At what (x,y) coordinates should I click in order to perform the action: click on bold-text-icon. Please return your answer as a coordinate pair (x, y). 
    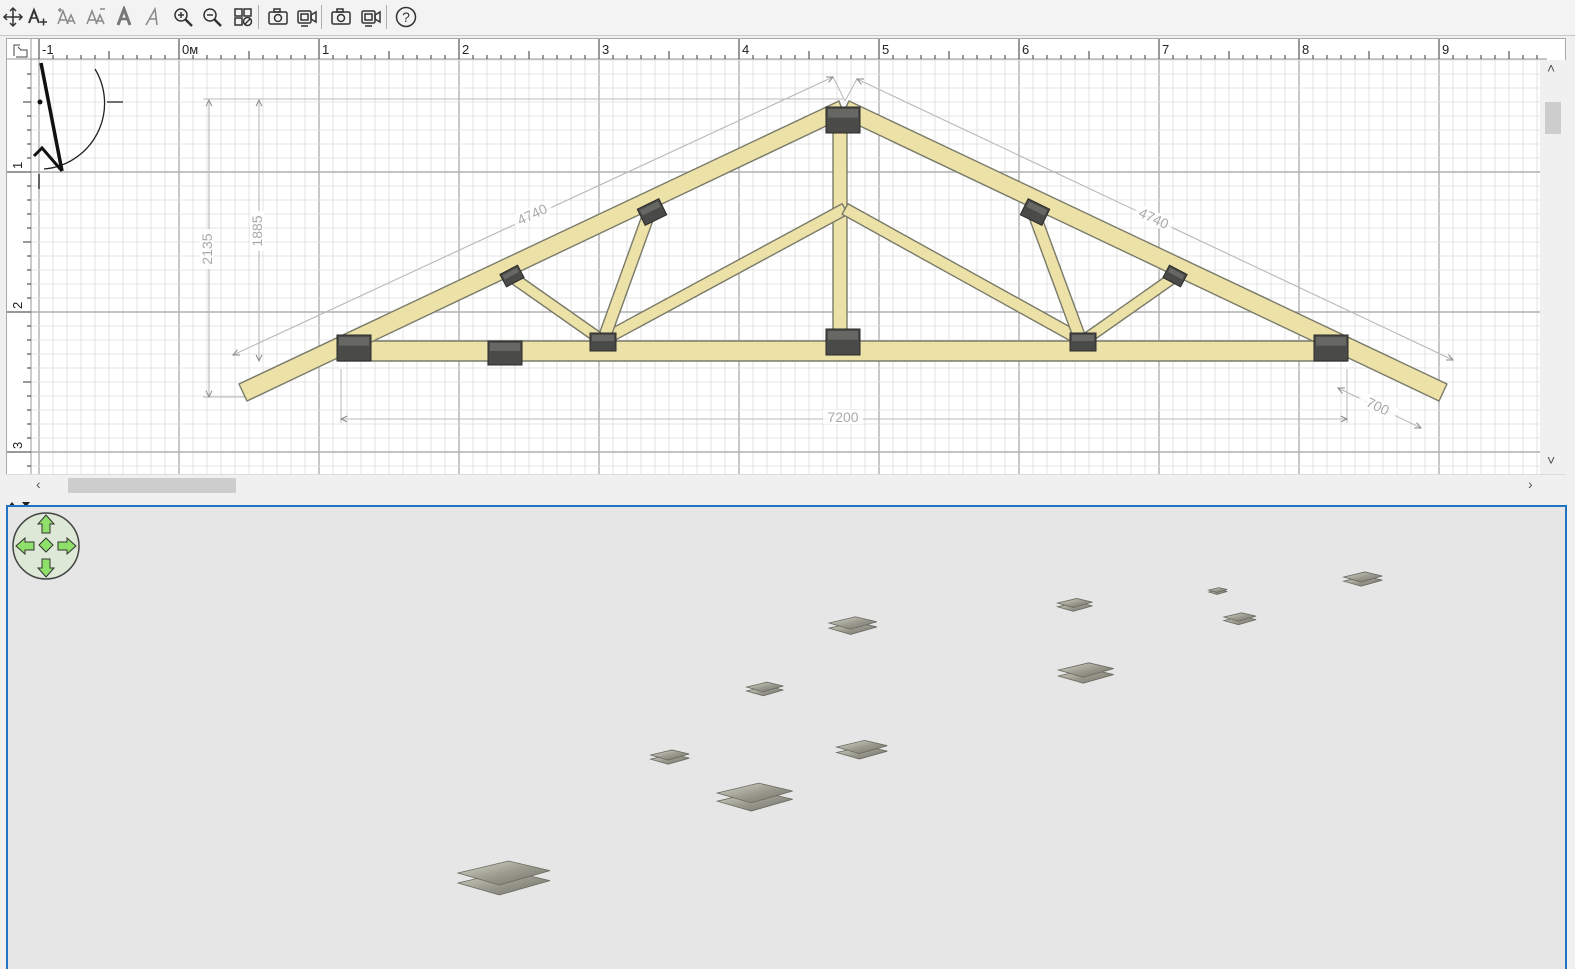
    Looking at the image, I should click on (124, 16).